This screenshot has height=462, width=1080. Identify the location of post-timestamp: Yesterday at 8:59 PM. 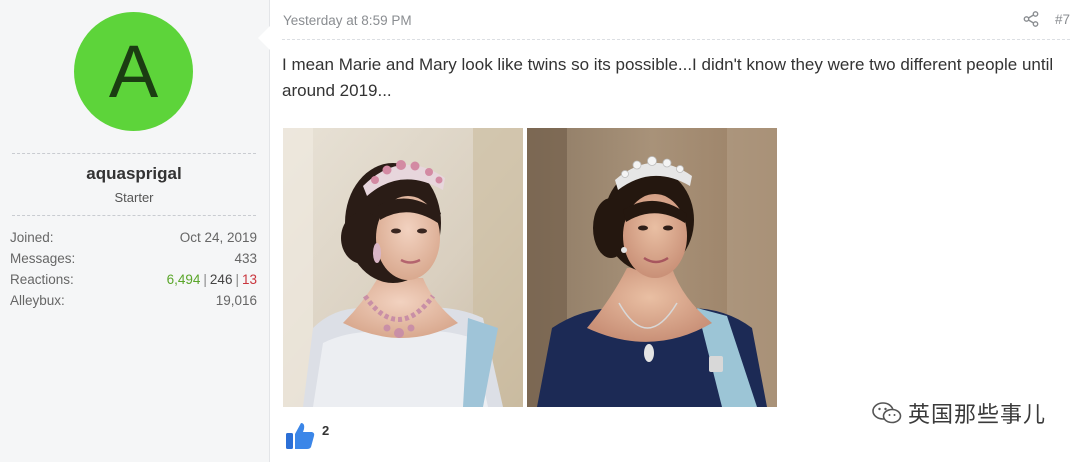
(347, 20).